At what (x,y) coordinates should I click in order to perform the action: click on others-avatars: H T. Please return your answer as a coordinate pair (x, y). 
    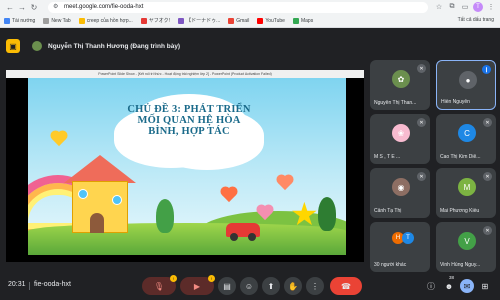
    Looking at the image, I should click on (404, 239).